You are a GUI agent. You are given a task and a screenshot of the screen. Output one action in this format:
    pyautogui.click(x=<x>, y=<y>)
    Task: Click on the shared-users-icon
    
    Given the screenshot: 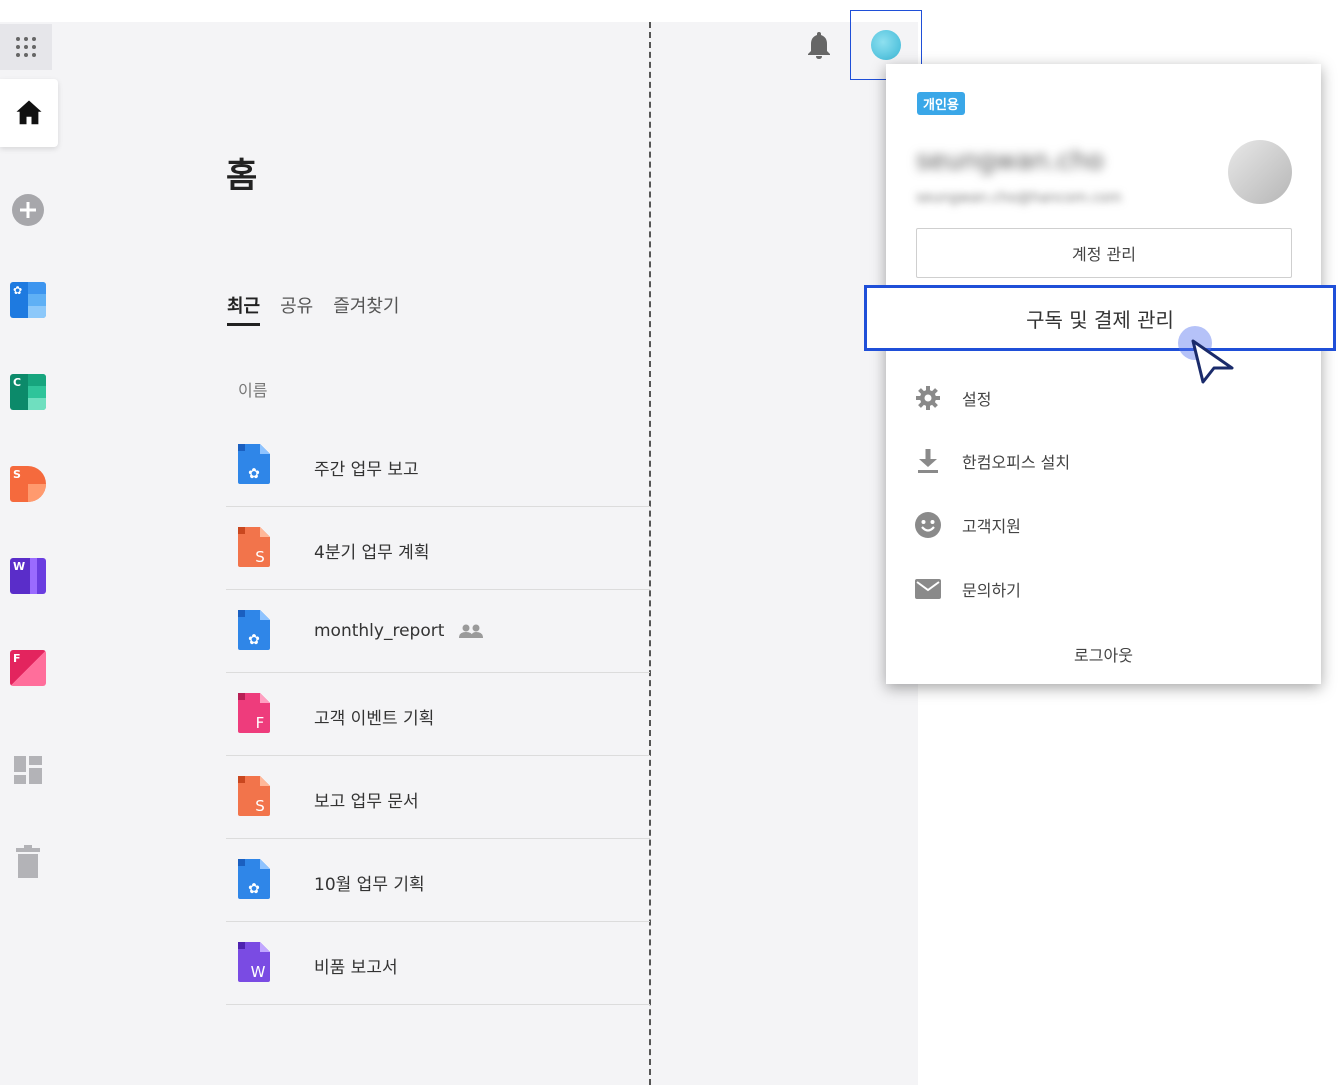 What is the action you would take?
    pyautogui.click(x=470, y=631)
    